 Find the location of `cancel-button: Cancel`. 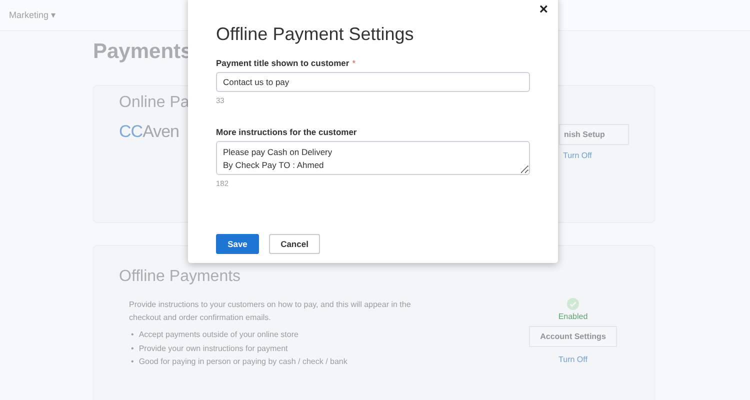

cancel-button: Cancel is located at coordinates (294, 244).